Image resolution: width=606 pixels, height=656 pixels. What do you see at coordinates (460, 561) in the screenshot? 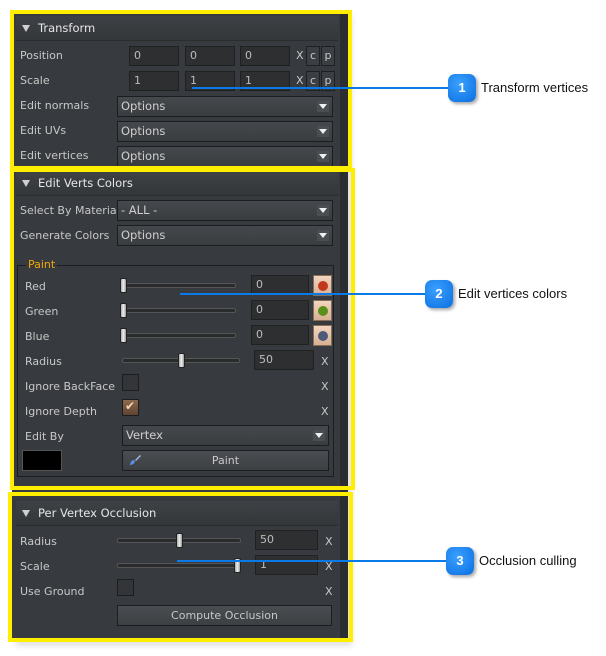
I see `callout-badge-3: 3` at bounding box center [460, 561].